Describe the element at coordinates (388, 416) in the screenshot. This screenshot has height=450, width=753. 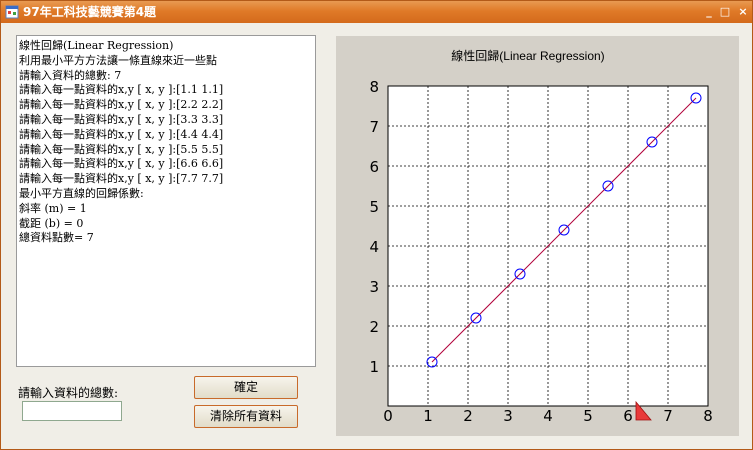
I see `x-tick-label: 0` at that location.